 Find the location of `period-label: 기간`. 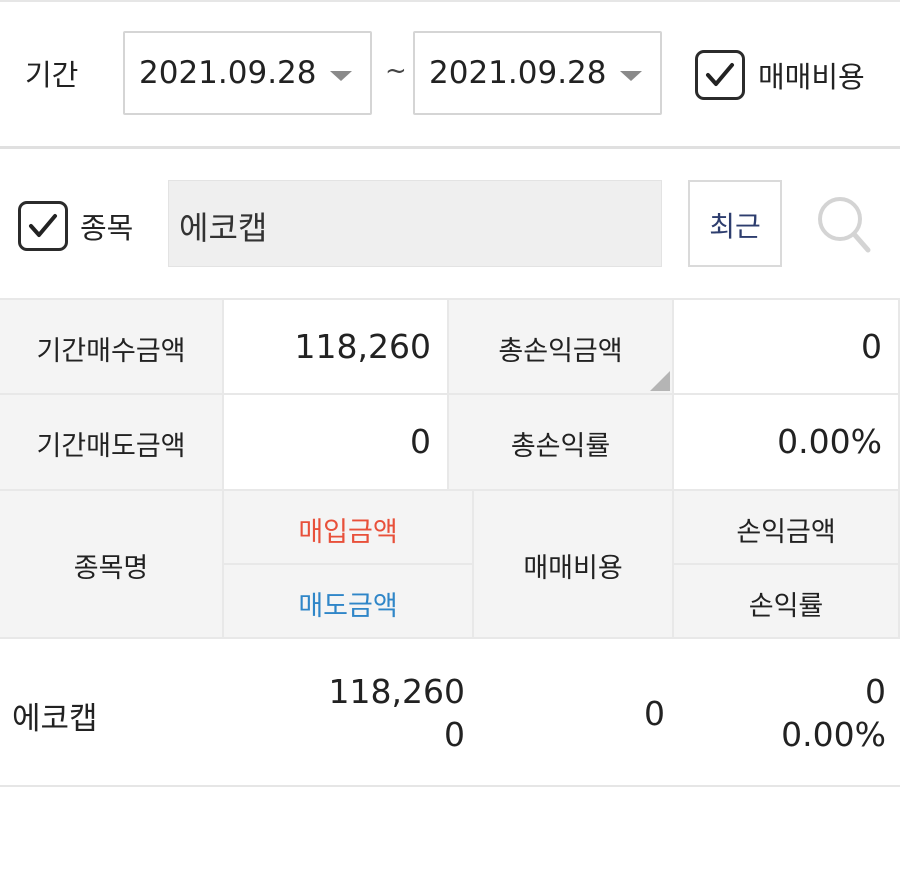

period-label: 기간 is located at coordinates (52, 75).